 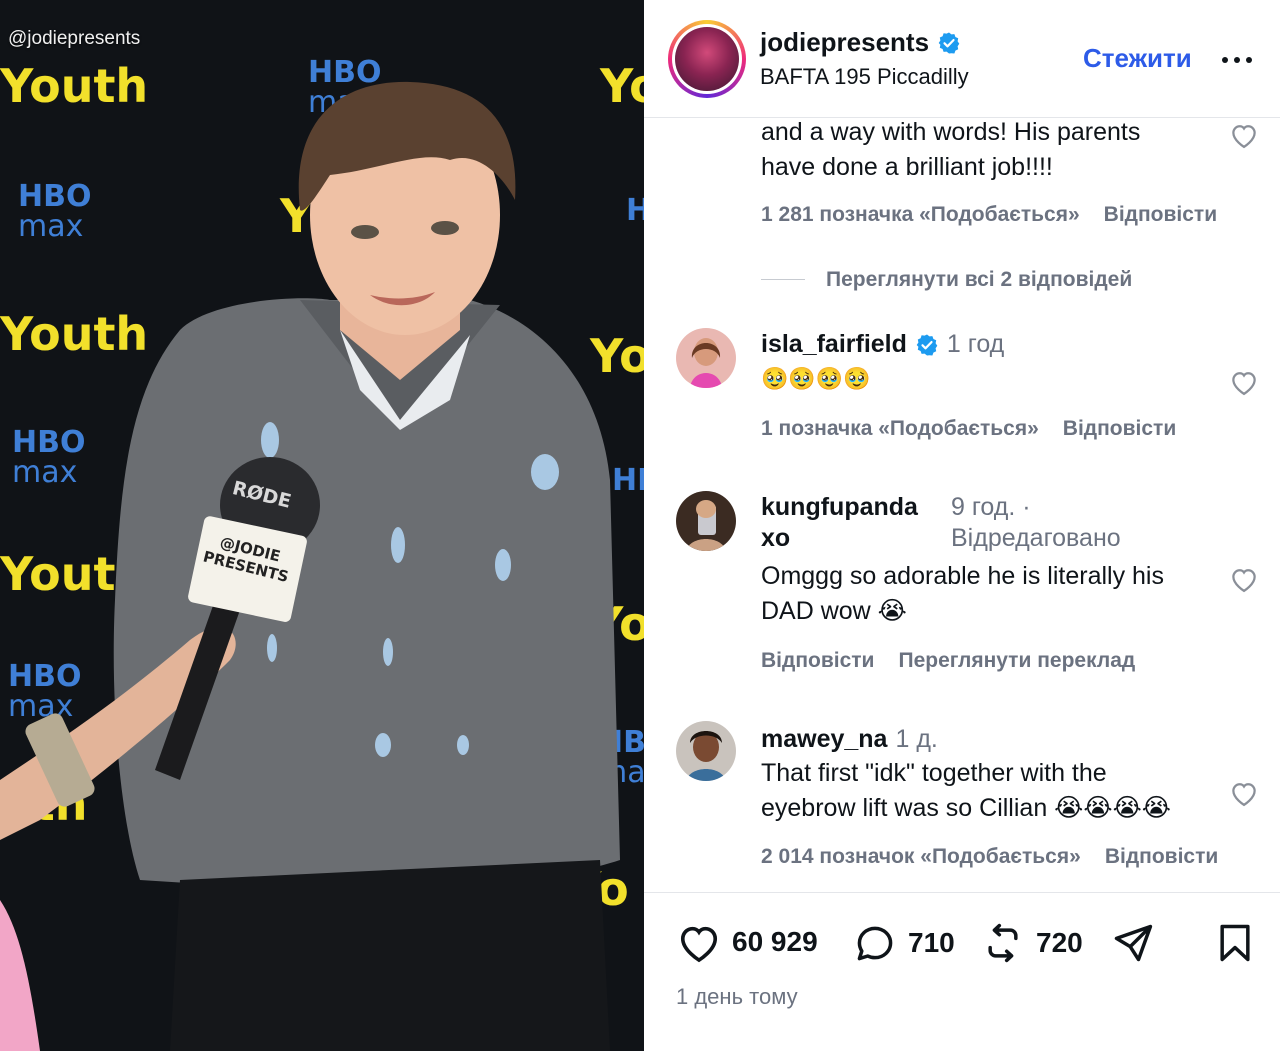 What do you see at coordinates (783, 279) in the screenshot?
I see `replies-divider` at bounding box center [783, 279].